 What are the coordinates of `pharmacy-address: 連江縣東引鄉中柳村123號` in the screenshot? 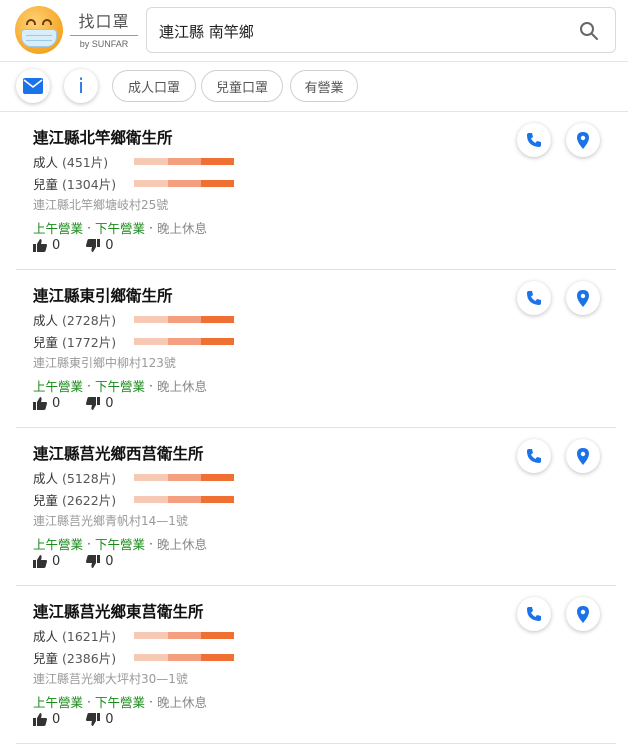 It's located at (104, 363).